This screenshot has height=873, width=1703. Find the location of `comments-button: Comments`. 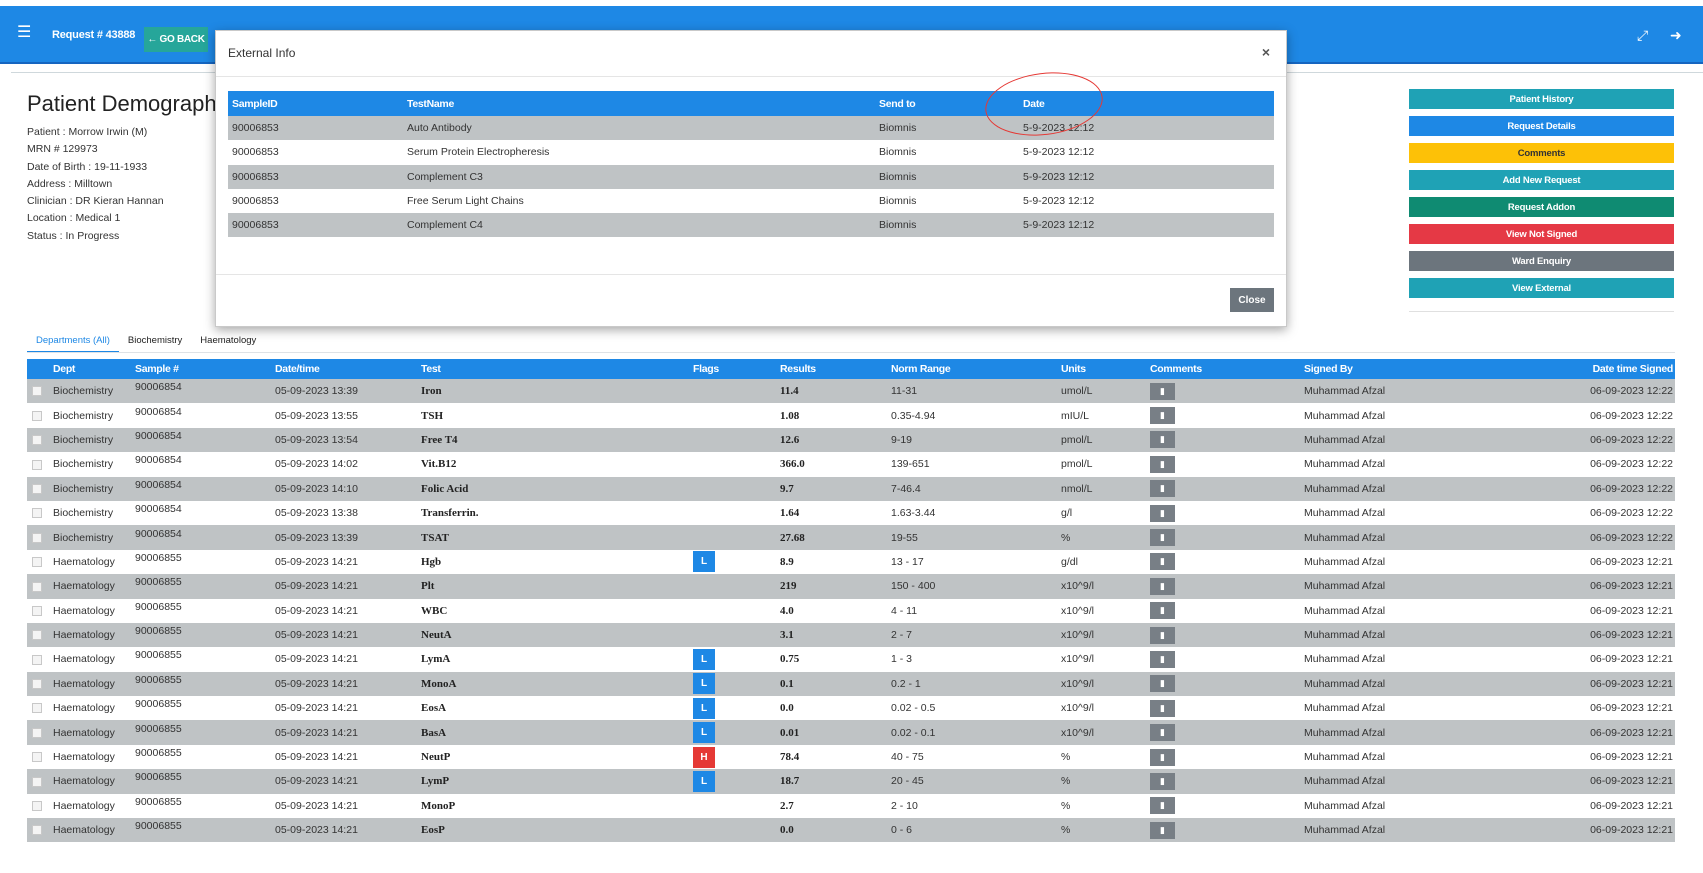

comments-button: Comments is located at coordinates (1541, 153).